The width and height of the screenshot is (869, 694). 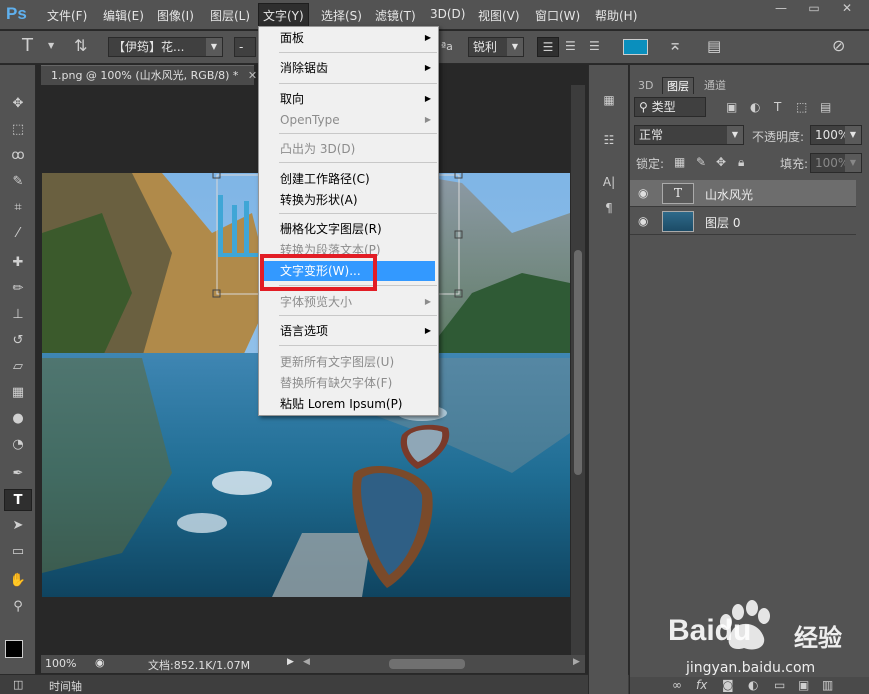 I want to click on antialias-select: 锐利 ▼, so click(x=496, y=47).